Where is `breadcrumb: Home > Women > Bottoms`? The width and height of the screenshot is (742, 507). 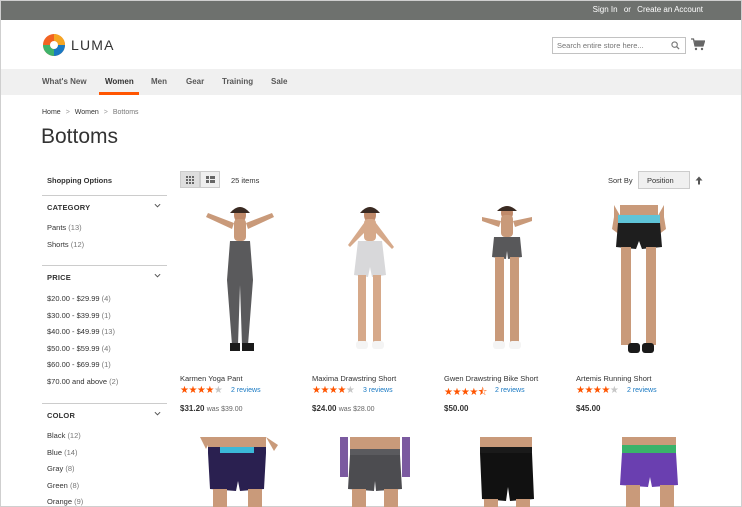
breadcrumb: Home > Women > Bottoms is located at coordinates (90, 112).